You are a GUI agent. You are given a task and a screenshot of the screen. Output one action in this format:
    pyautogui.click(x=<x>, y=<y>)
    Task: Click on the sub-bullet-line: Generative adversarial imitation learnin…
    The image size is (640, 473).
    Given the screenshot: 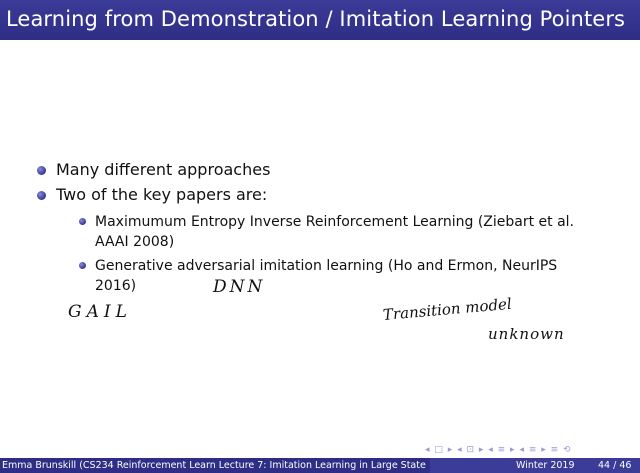 What is the action you would take?
    pyautogui.click(x=326, y=266)
    